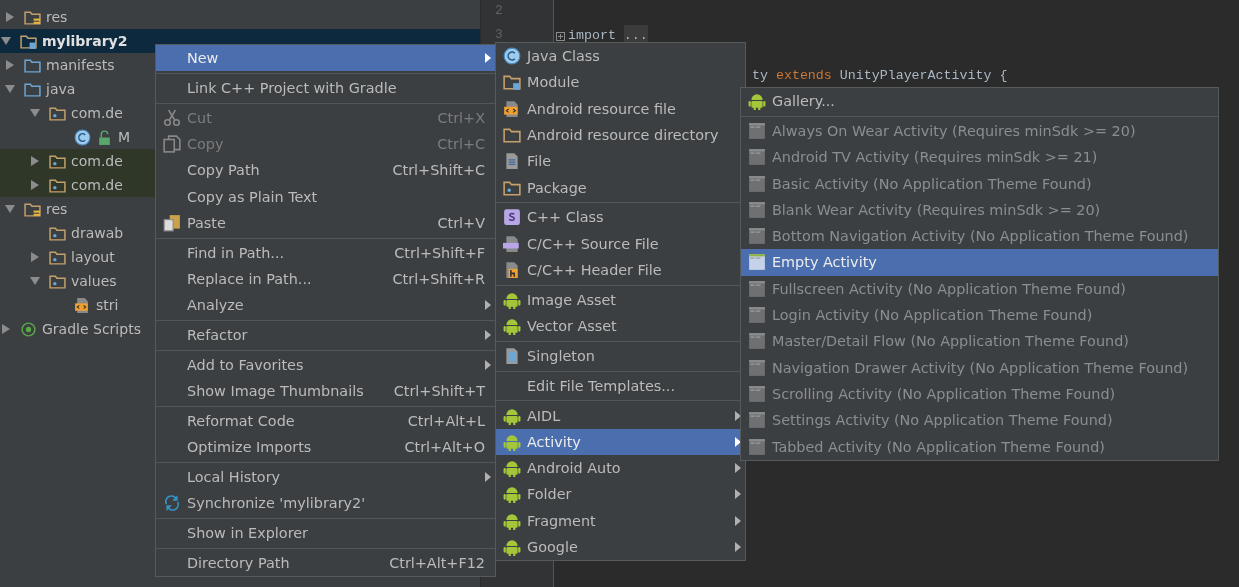  I want to click on shortcut-label: Ctrl+Shift+F, so click(439, 252).